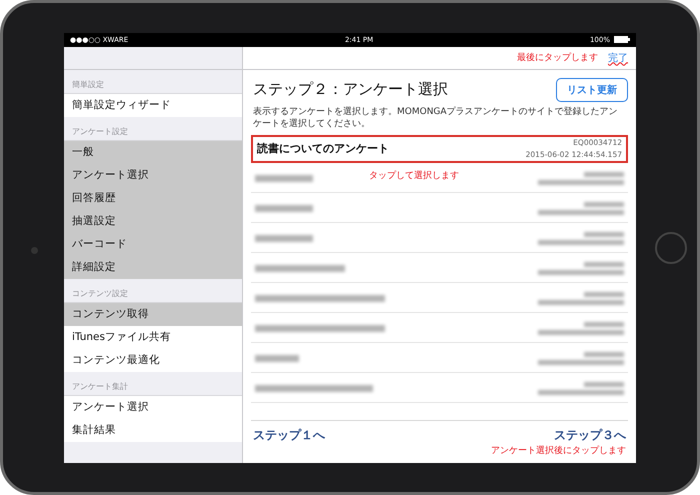 This screenshot has width=700, height=495. I want to click on sidebar-item: バーコード, so click(153, 244).